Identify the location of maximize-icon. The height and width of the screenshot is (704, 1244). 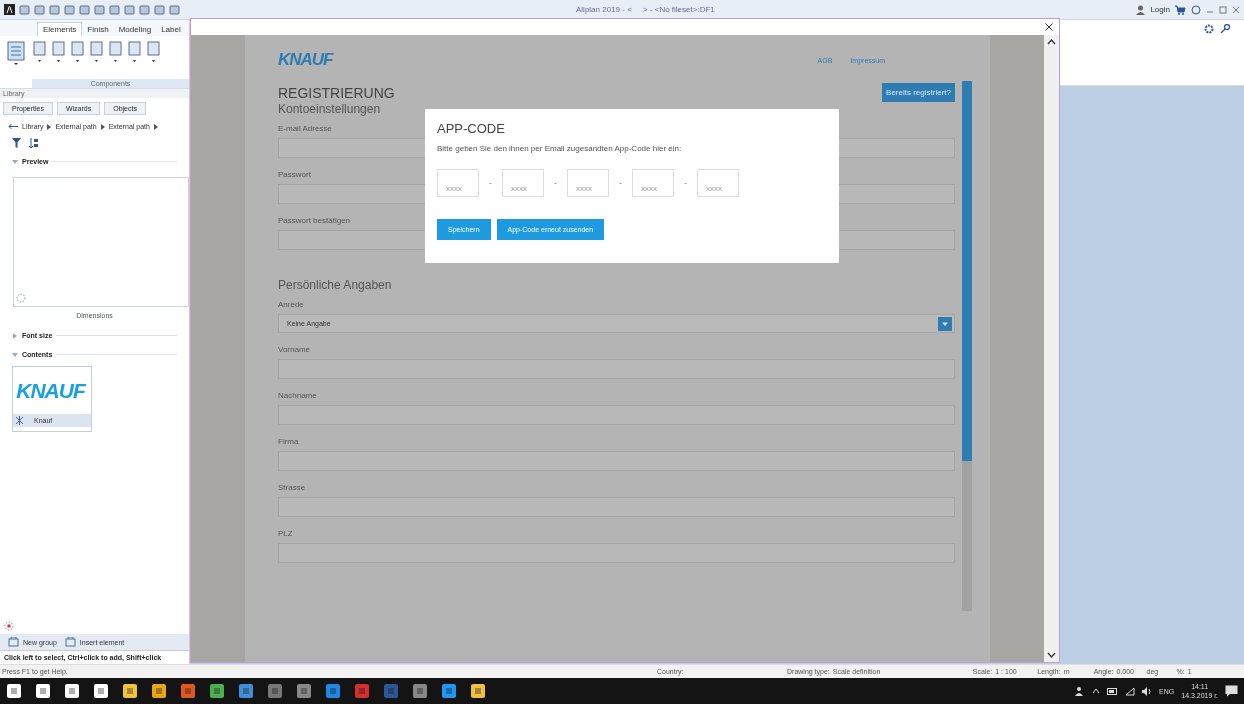
(1223, 9).